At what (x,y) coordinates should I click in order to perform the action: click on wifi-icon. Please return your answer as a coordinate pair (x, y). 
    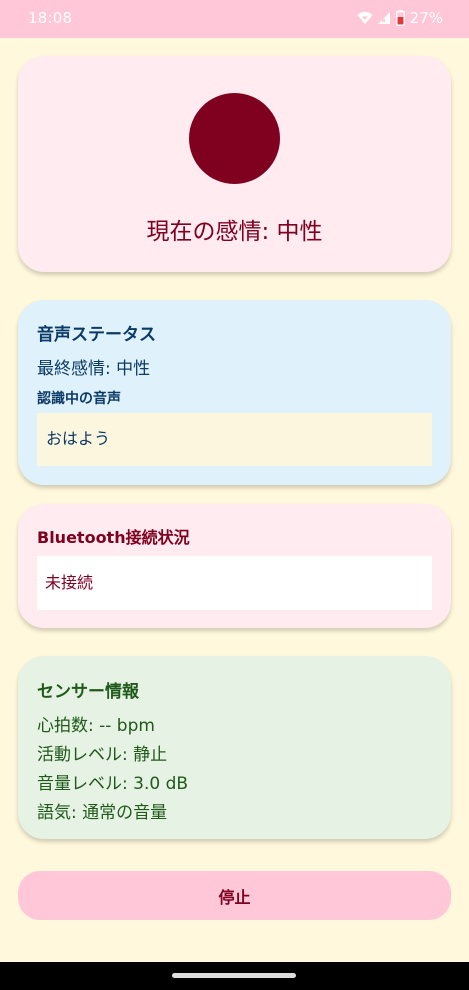
    Looking at the image, I should click on (365, 18).